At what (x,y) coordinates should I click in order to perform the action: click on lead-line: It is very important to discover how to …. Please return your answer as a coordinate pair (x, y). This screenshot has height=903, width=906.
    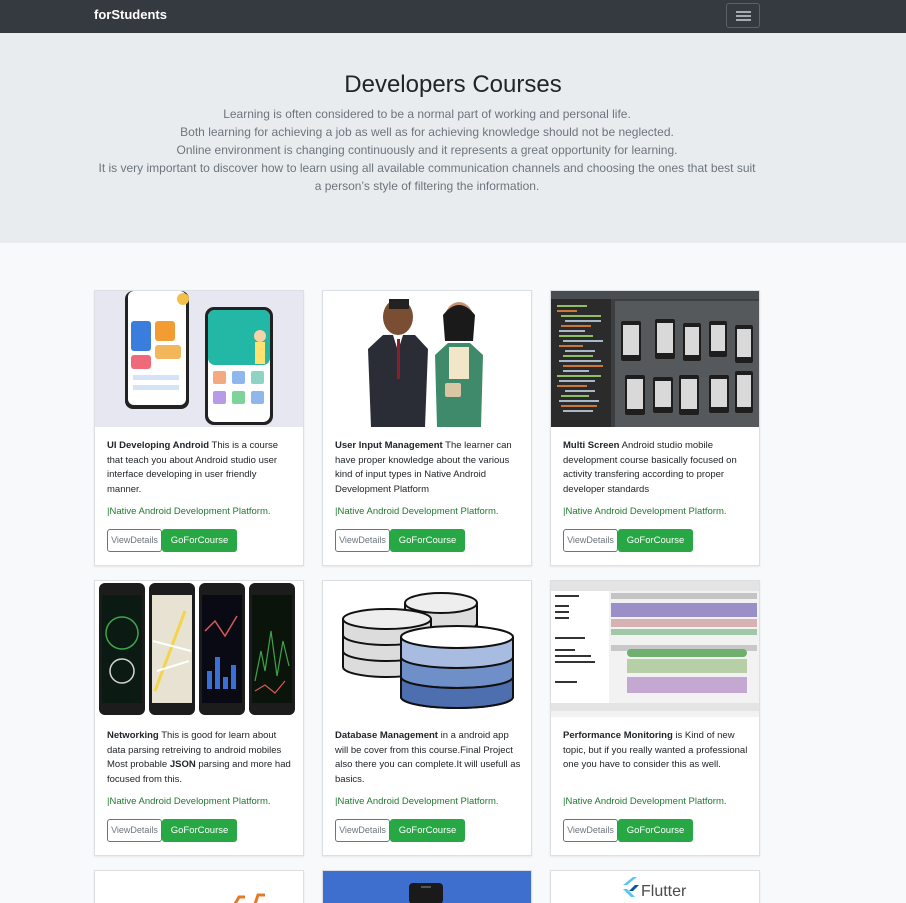
    Looking at the image, I should click on (427, 177).